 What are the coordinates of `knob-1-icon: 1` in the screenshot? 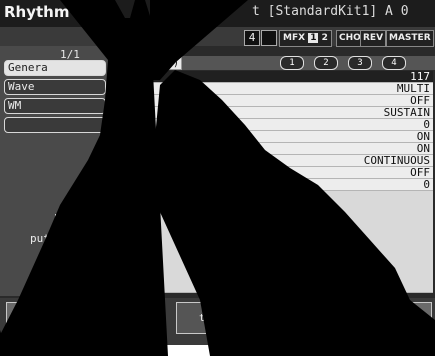 It's located at (292, 63).